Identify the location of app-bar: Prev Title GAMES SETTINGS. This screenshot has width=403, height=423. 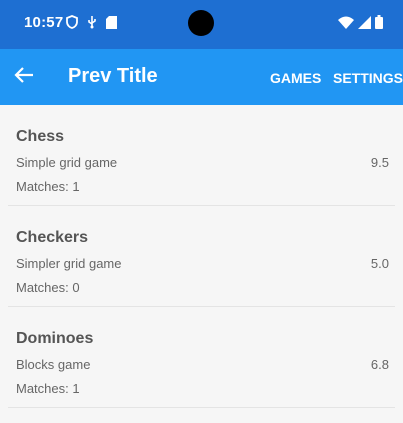
(201, 77).